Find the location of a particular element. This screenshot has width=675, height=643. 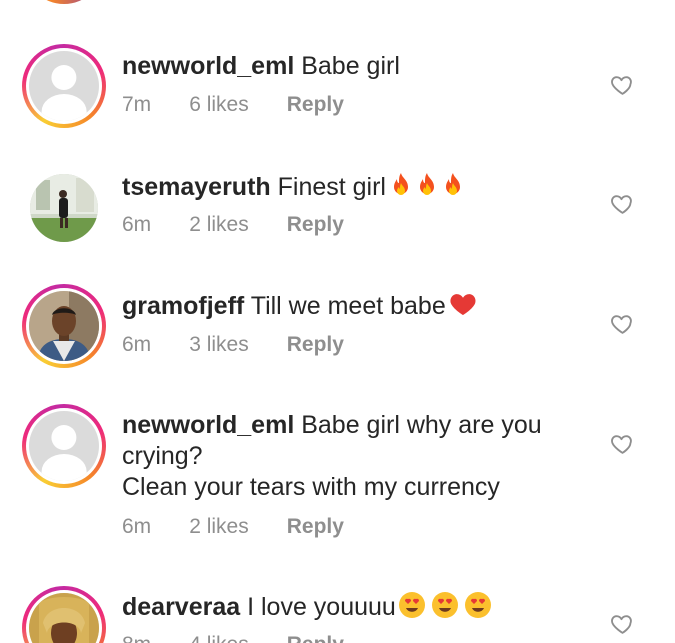

comment-meta: 7m 6 likes Reply is located at coordinates (252, 105).